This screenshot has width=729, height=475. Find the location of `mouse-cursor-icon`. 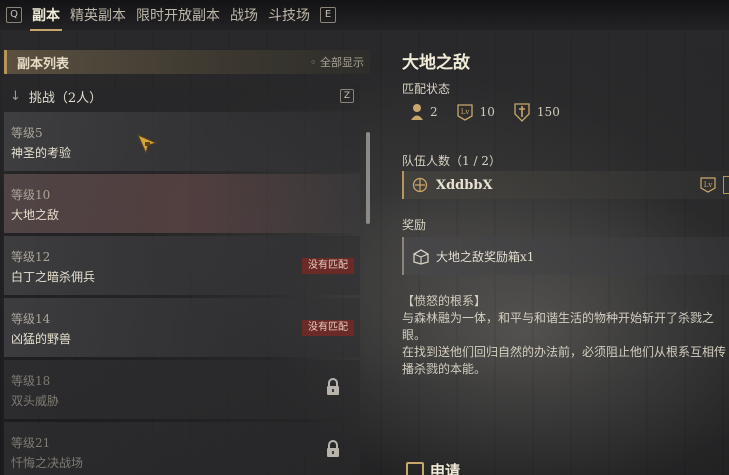

mouse-cursor-icon is located at coordinates (147, 144).